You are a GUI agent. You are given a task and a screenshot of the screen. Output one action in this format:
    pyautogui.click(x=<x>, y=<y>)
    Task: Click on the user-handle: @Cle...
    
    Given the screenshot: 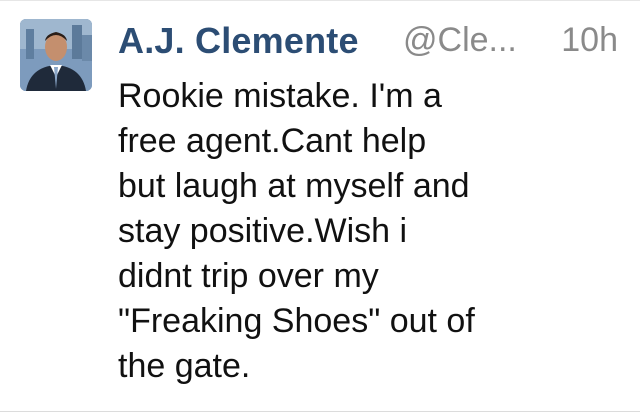 What is the action you would take?
    pyautogui.click(x=460, y=40)
    